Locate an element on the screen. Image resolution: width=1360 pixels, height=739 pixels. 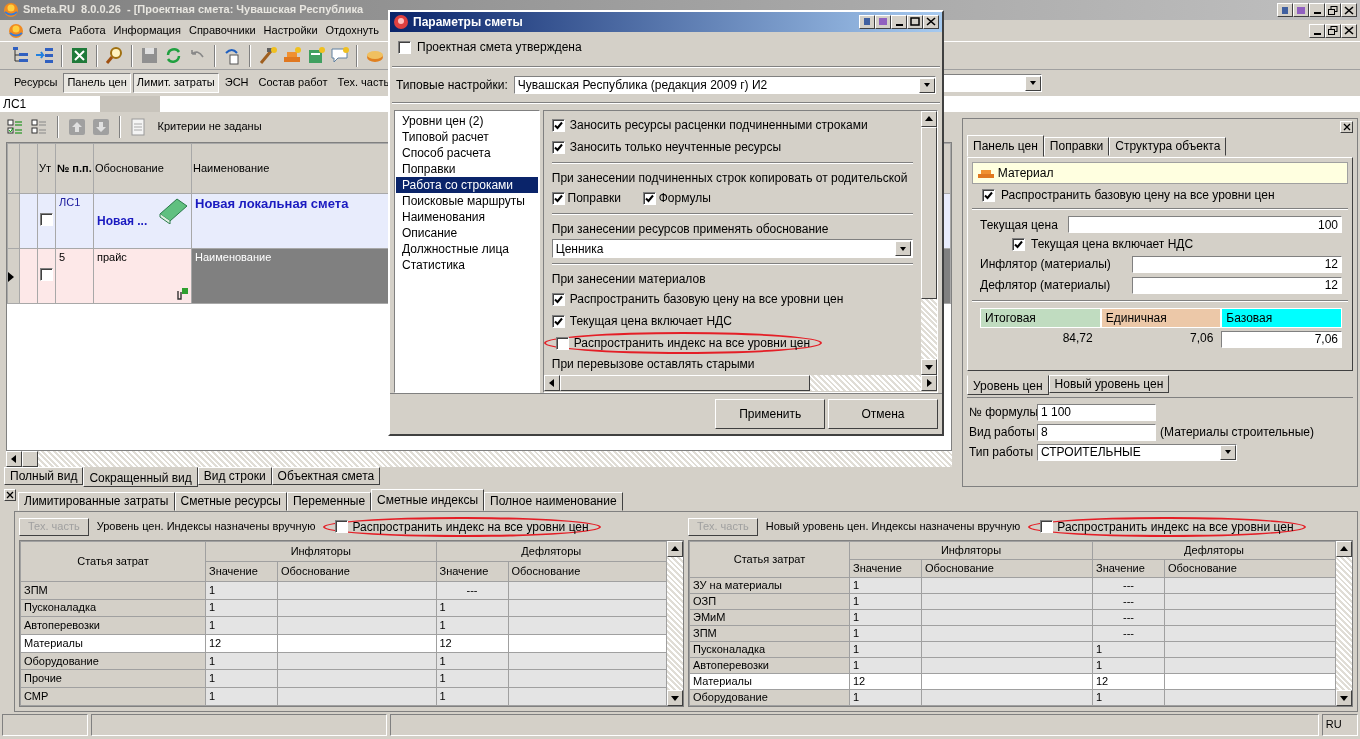
hammer-icon is located at coordinates (267, 55).